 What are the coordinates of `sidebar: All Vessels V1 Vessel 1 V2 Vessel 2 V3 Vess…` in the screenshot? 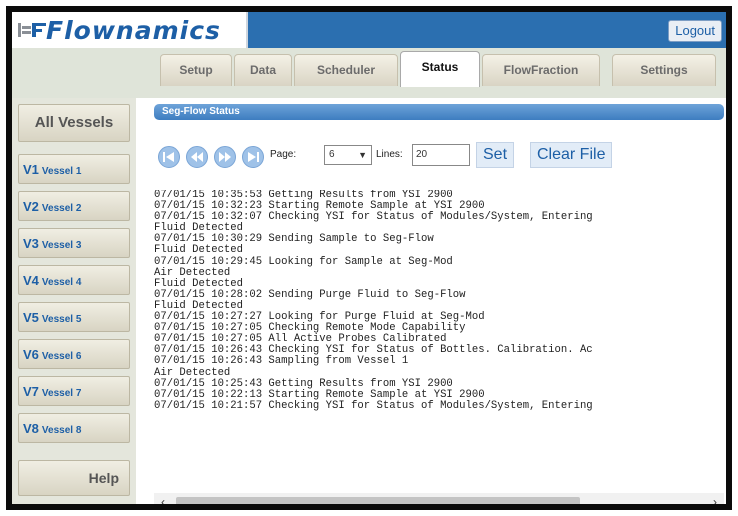 It's located at (74, 301).